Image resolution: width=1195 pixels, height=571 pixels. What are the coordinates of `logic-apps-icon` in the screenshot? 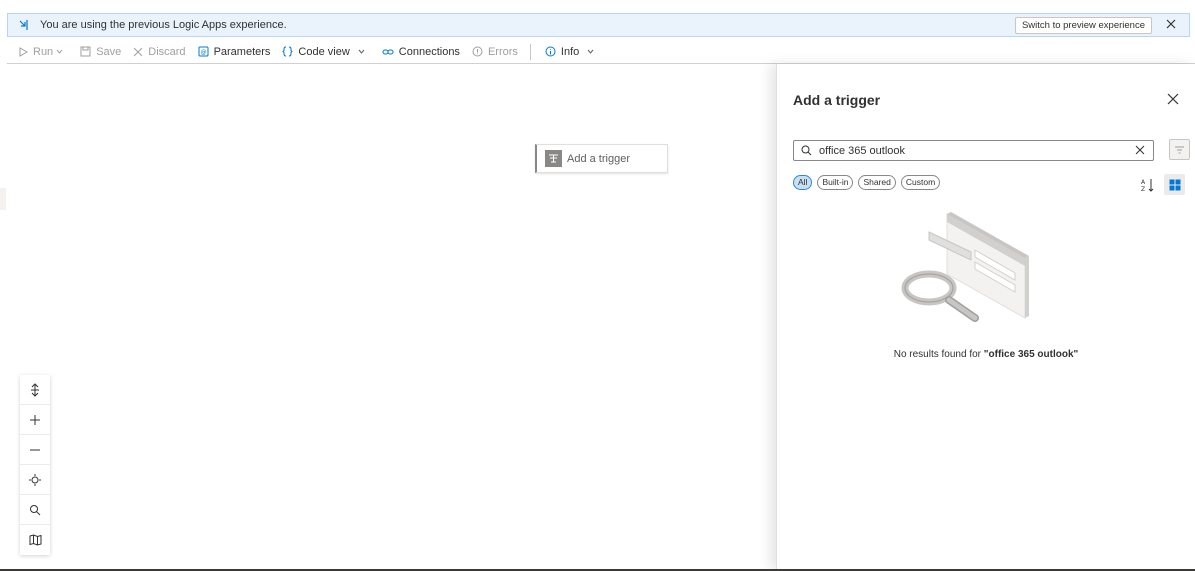 It's located at (25, 25).